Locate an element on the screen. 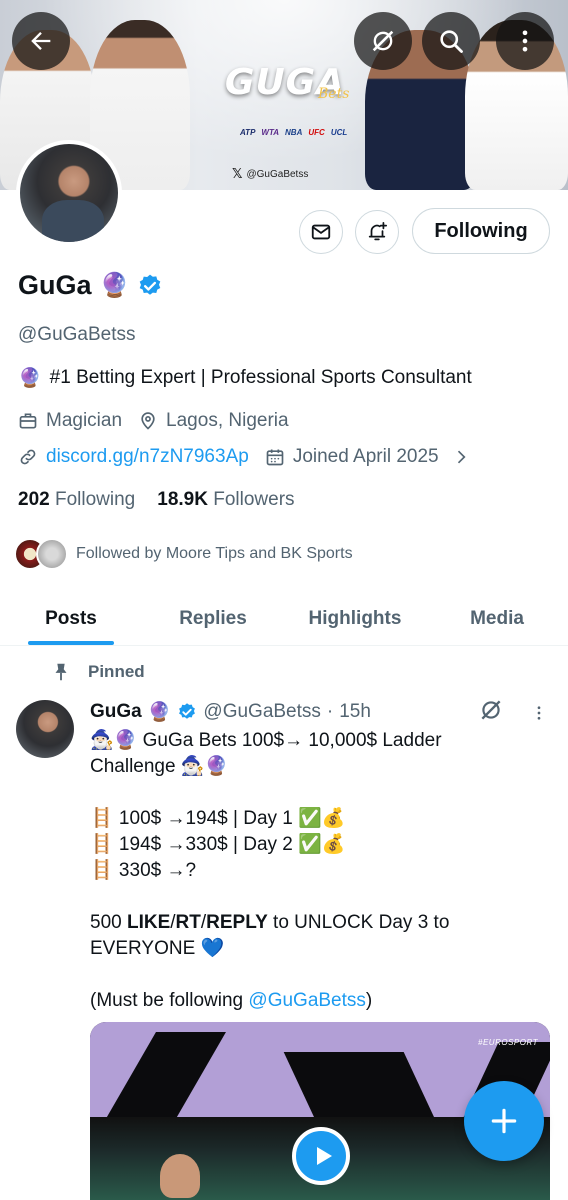 The width and height of the screenshot is (568, 1200). profile-name: GuGa is located at coordinates (55, 285).